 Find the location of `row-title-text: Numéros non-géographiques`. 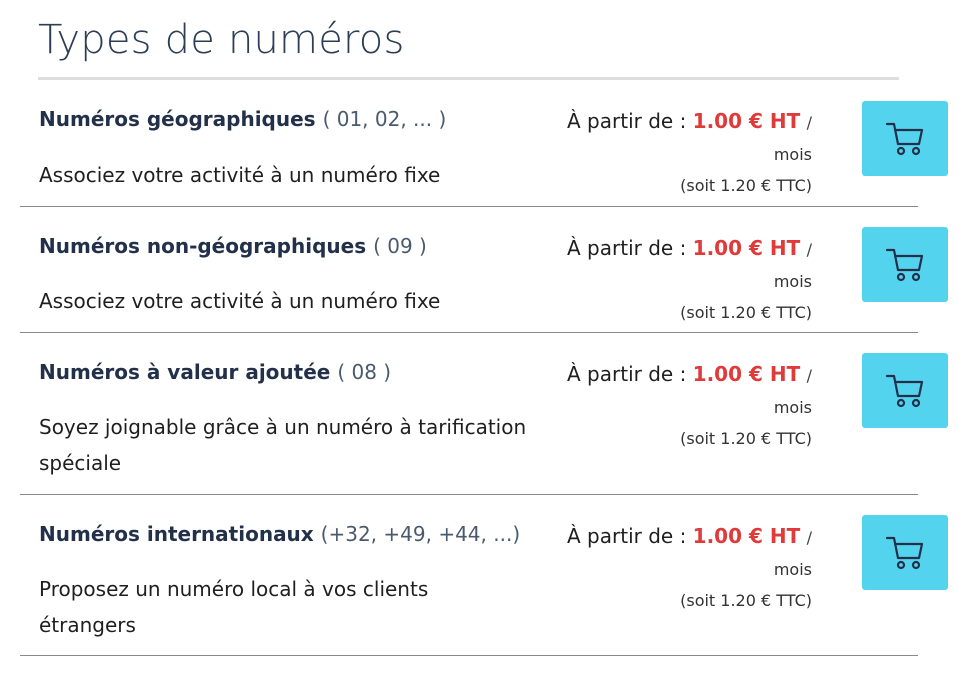

row-title-text: Numéros non-géographiques is located at coordinates (203, 246).